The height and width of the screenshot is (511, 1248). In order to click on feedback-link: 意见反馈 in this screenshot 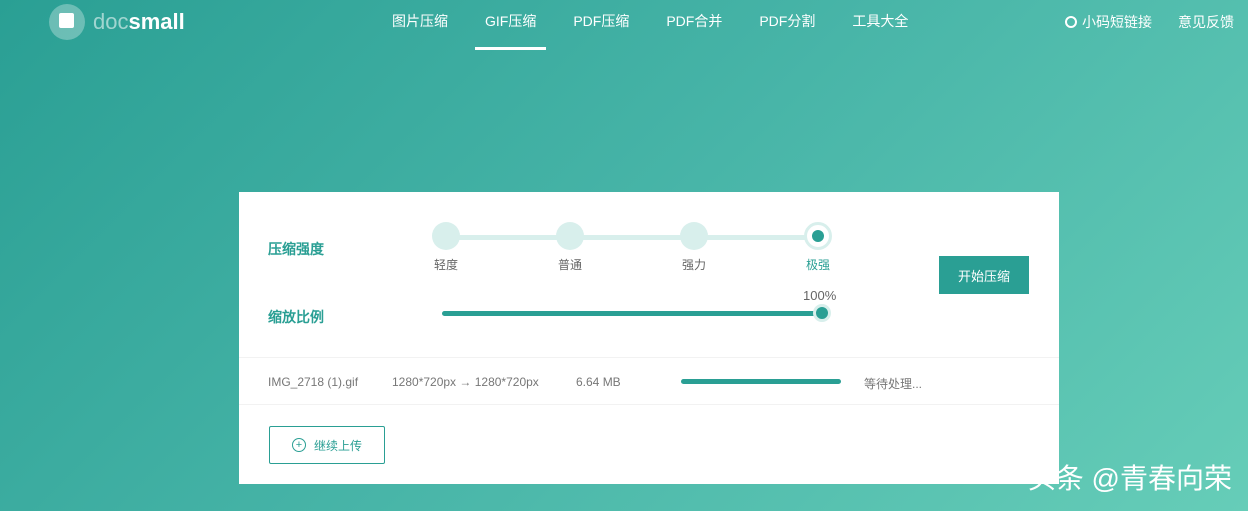, I will do `click(1206, 22)`.